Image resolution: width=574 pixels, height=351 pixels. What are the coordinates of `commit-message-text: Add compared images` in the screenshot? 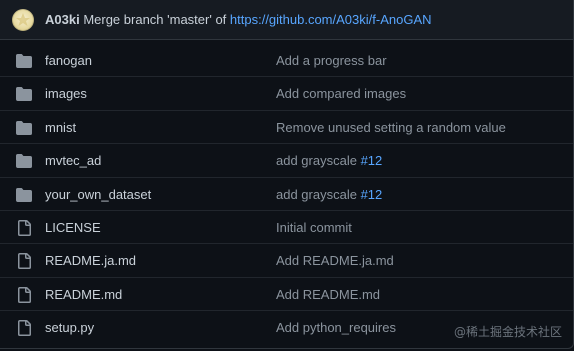 It's located at (341, 93).